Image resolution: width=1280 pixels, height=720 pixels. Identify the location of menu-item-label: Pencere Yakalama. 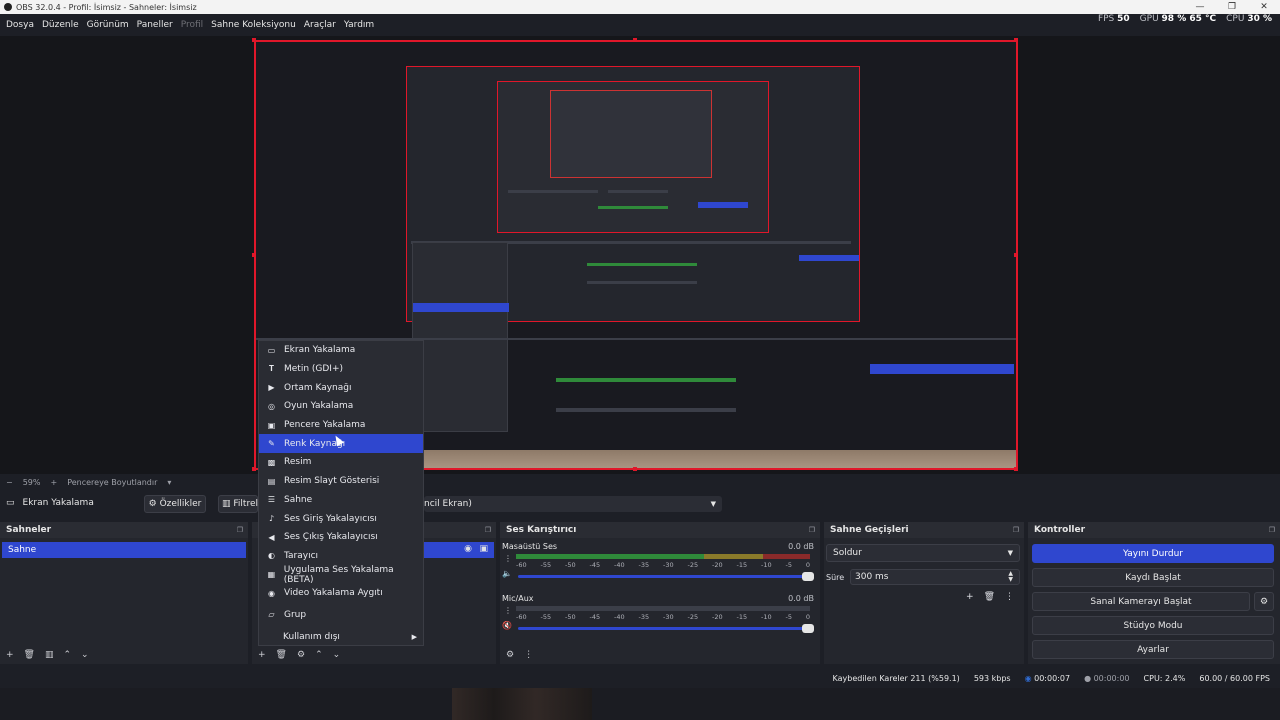
(325, 425).